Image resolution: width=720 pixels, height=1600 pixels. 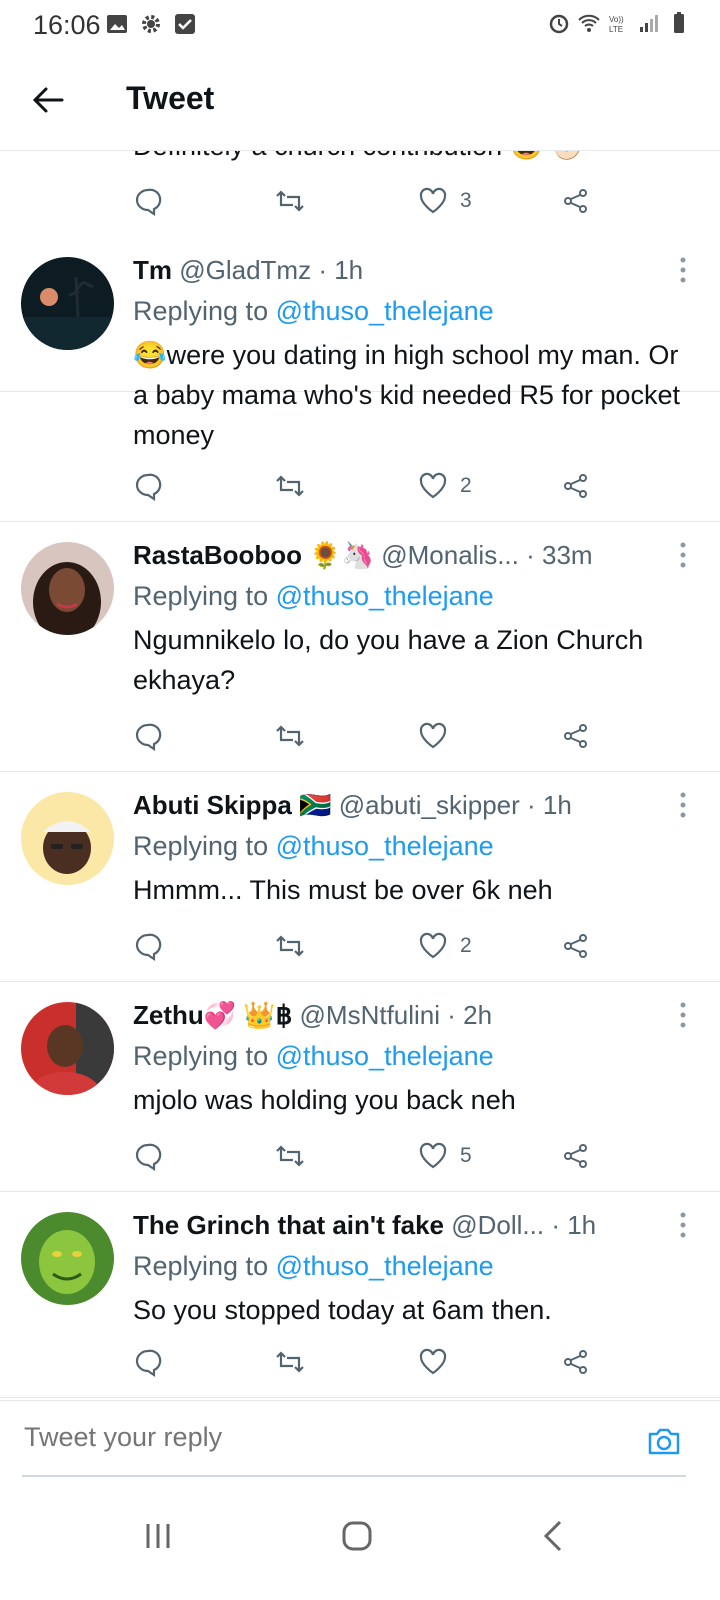 I want to click on tweet-meta: RastaBooboo 🌻🦄 @Monalis... · 33m, so click(x=363, y=555).